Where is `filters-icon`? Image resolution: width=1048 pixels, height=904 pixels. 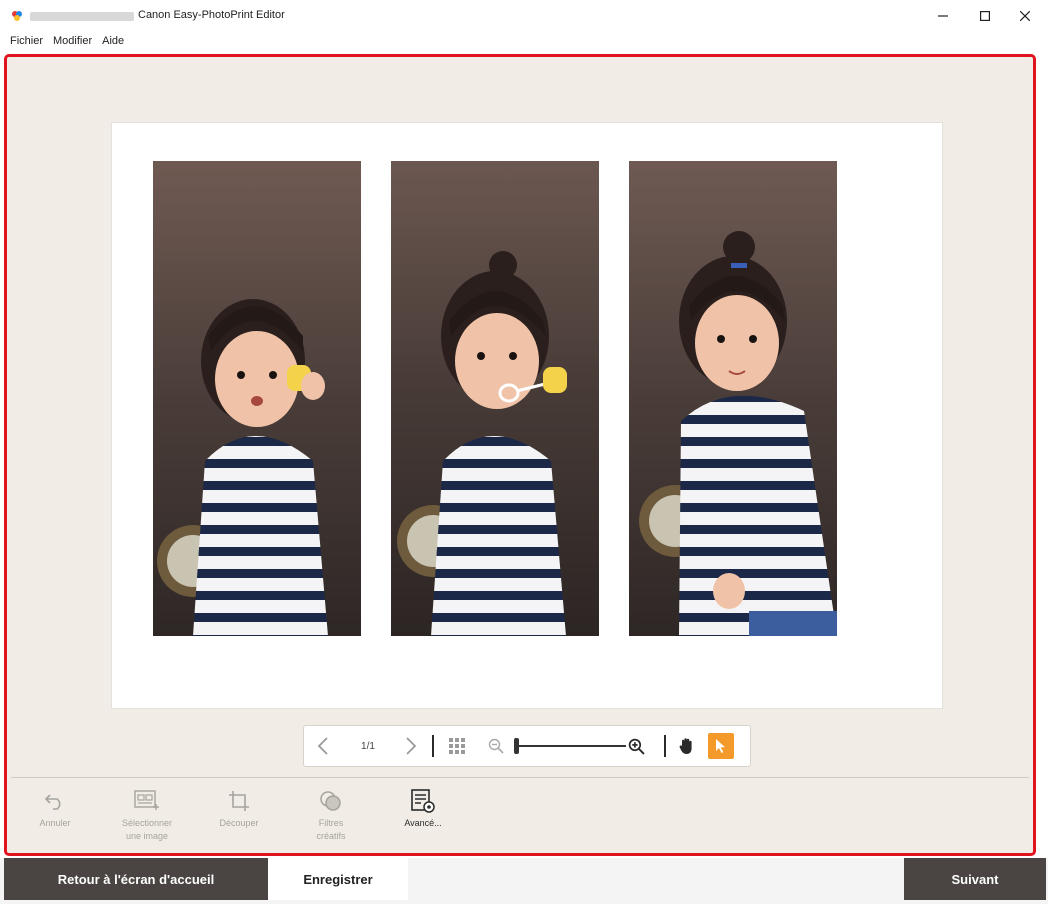
filters-icon is located at coordinates (330, 801).